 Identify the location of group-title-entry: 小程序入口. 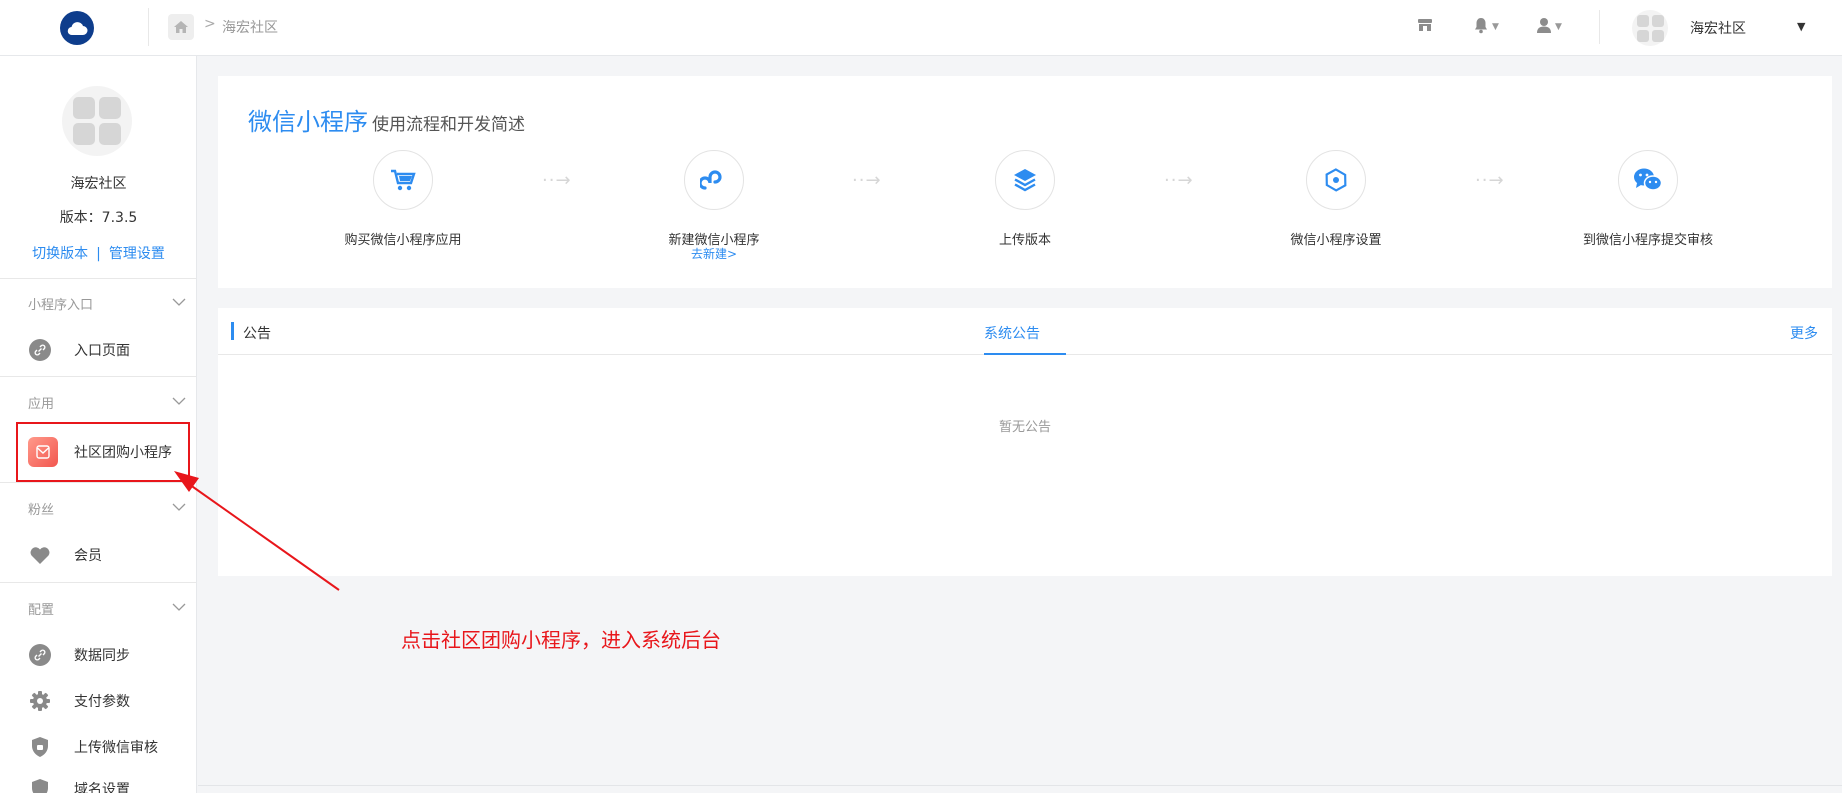
(60, 303).